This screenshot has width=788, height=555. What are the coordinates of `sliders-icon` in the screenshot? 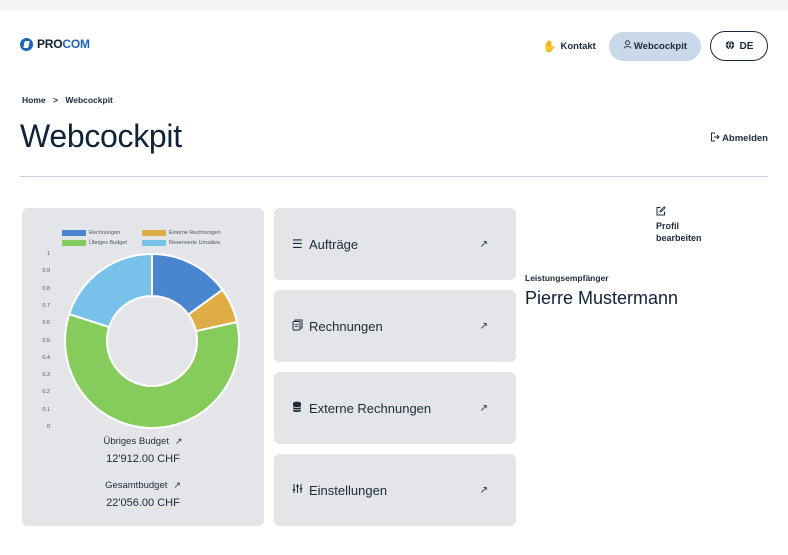 It's located at (297, 490).